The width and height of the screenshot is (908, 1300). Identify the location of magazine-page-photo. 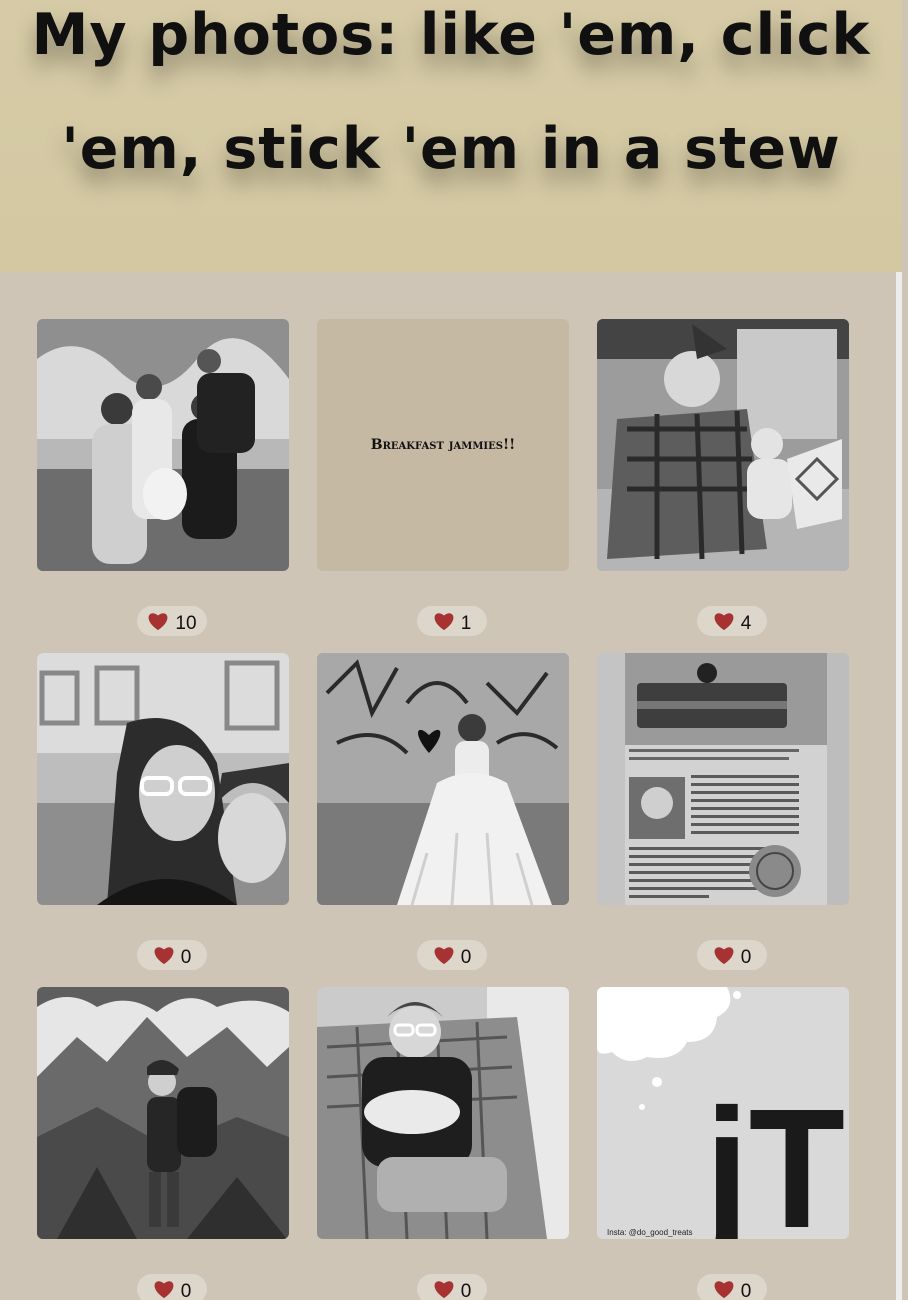
(723, 779).